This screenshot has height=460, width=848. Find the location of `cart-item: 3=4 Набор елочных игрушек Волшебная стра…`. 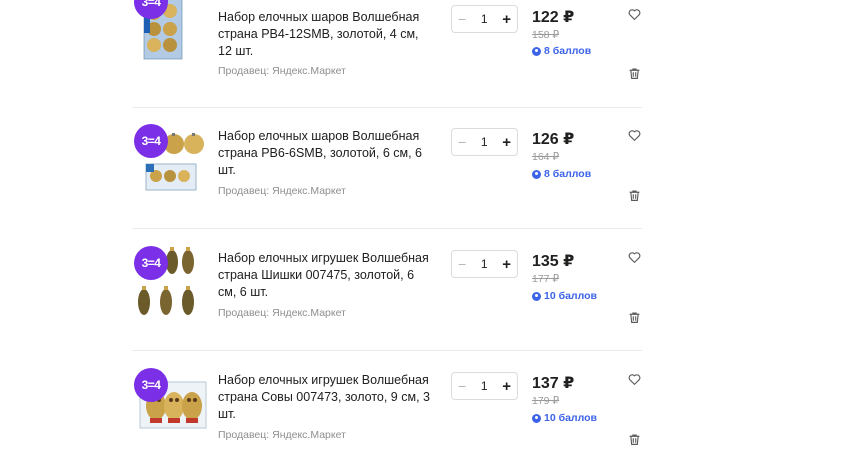

cart-item: 3=4 Набор елочных игрушек Волшебная стра… is located at coordinates (387, 405).